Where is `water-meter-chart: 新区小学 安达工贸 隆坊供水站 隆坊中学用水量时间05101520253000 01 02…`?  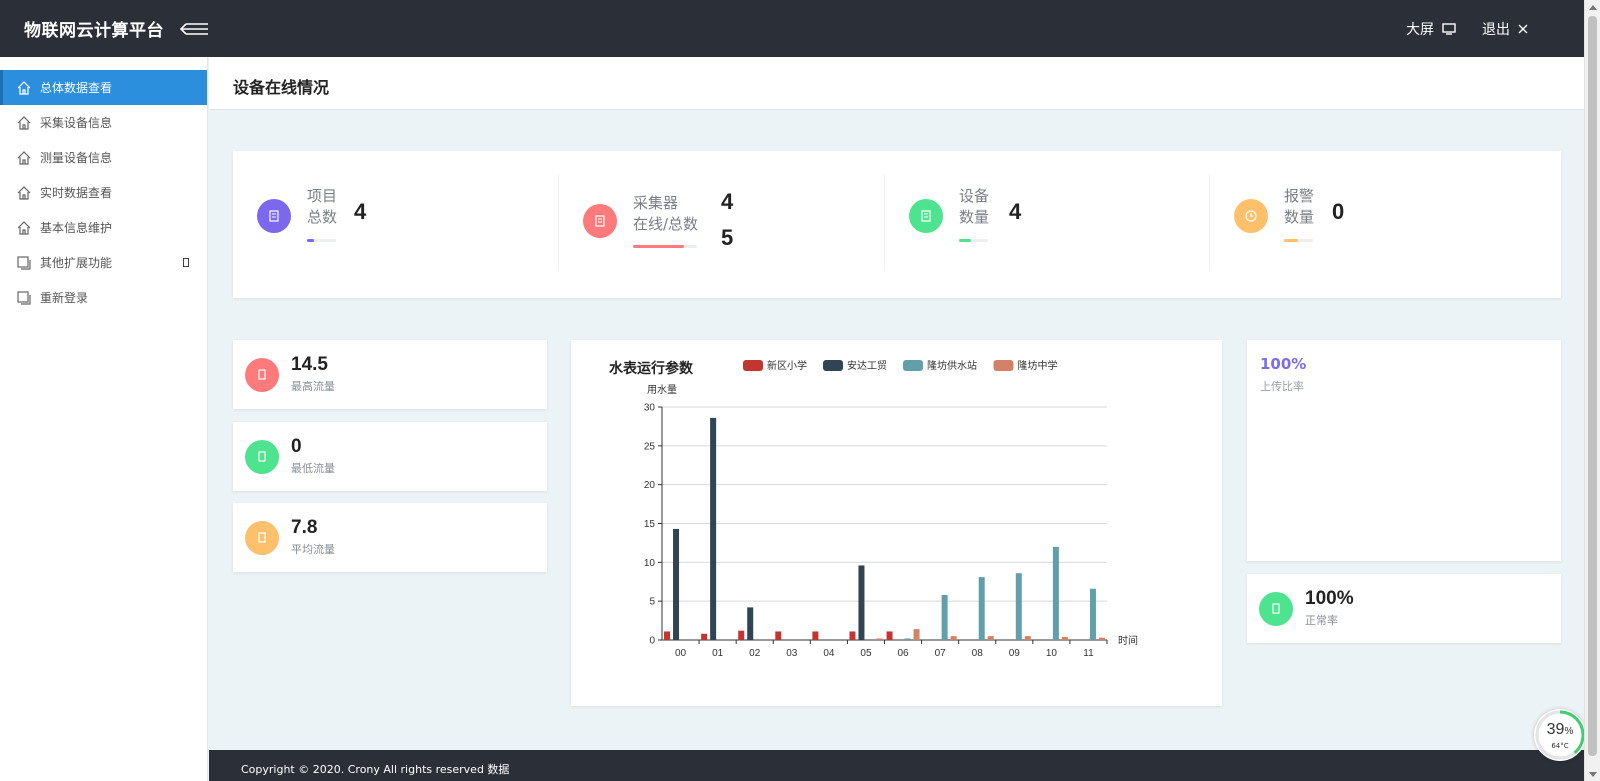
water-meter-chart: 新区小学 安达工贸 隆坊供水站 隆坊中学用水量时间05101520253000 01 02… is located at coordinates (891, 509).